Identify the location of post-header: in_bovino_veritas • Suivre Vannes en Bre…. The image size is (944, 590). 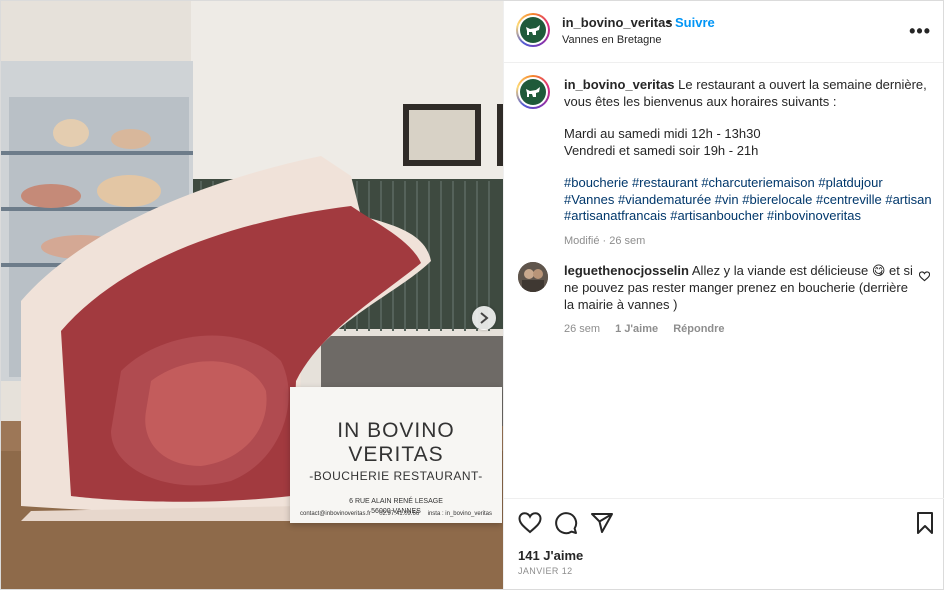
(723, 32).